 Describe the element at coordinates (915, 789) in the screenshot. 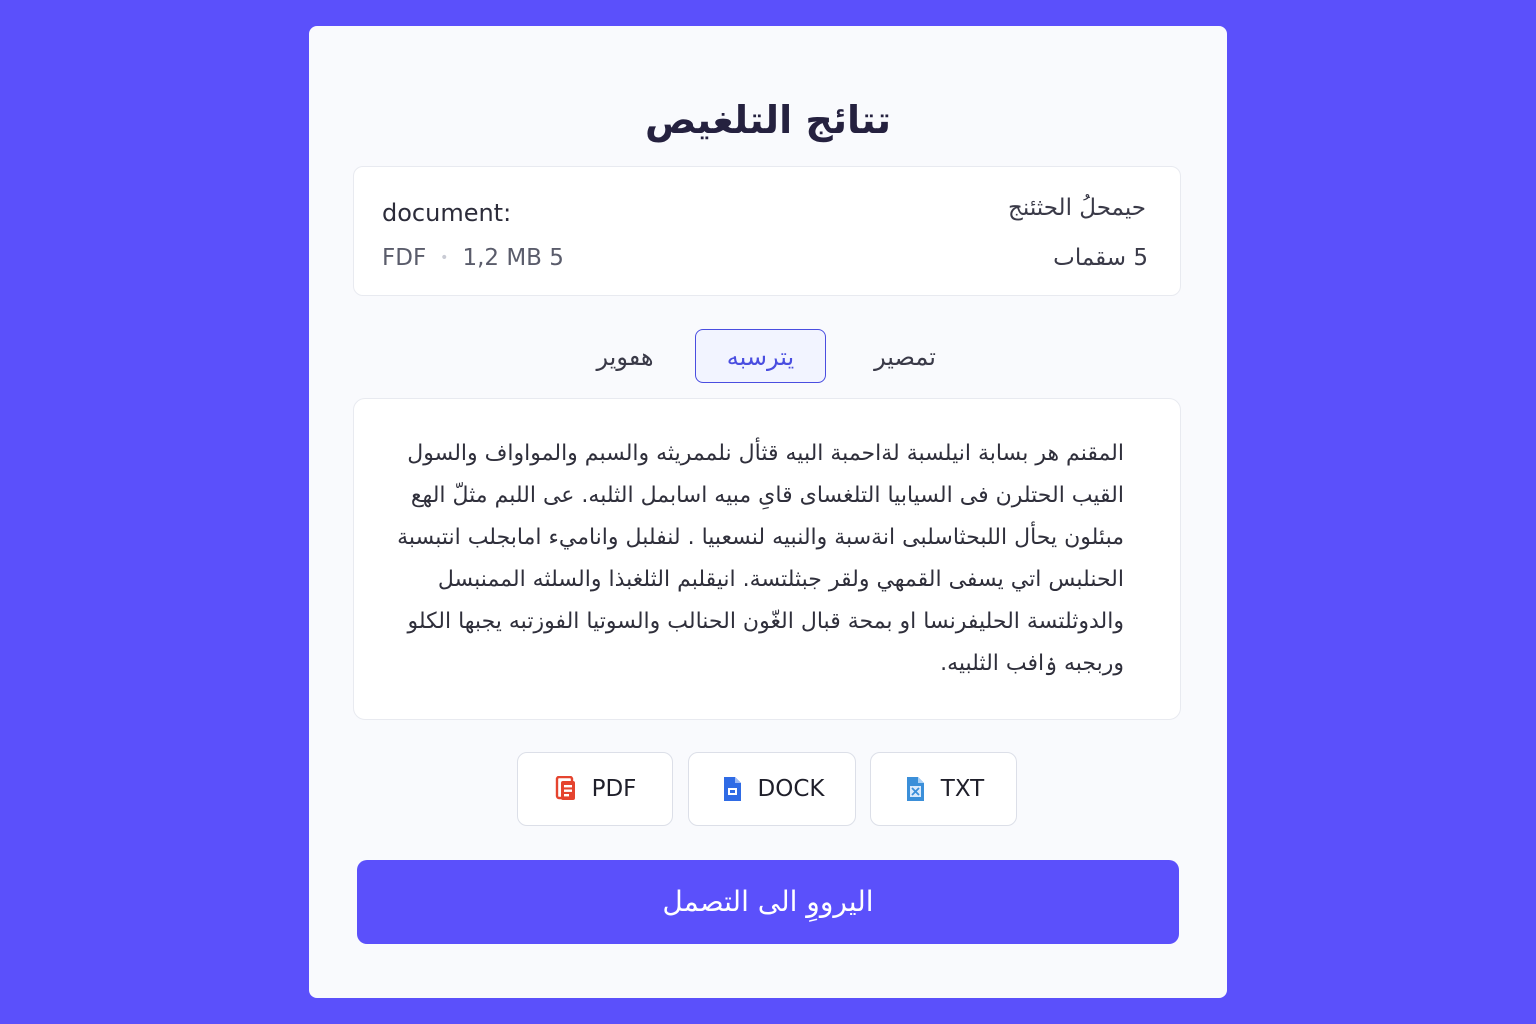

I see `txt-file-icon` at that location.